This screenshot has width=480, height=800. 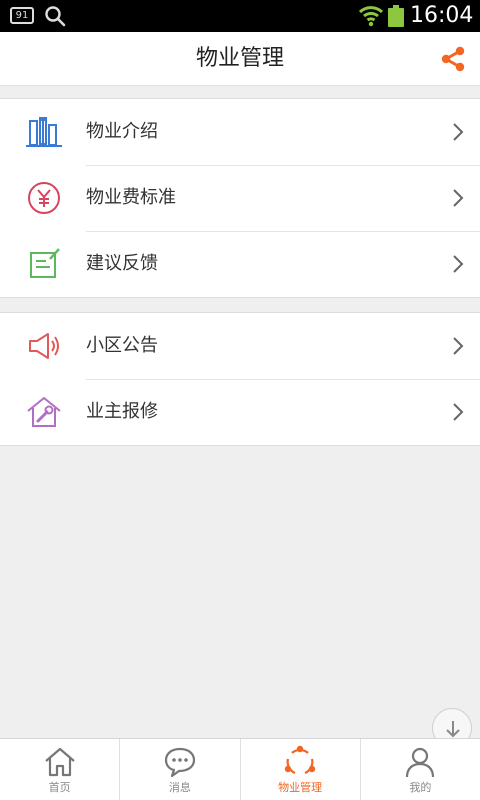 I want to click on tab-home: 首页, so click(x=60, y=769).